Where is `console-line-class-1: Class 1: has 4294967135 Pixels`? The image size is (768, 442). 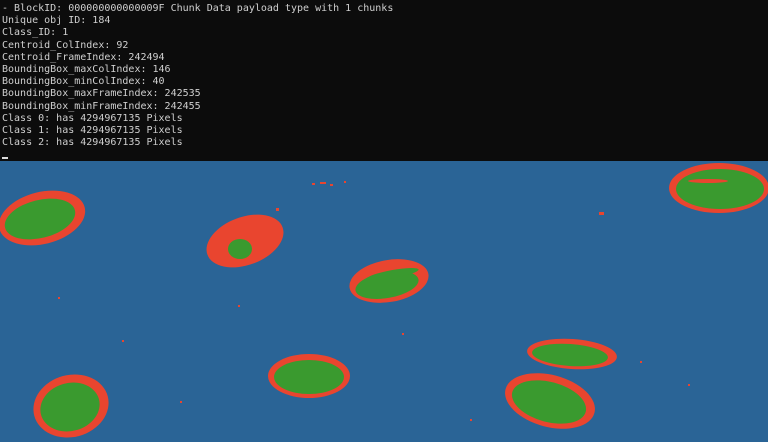
console-line-class-1: Class 1: has 4294967135 Pixels is located at coordinates (92, 130).